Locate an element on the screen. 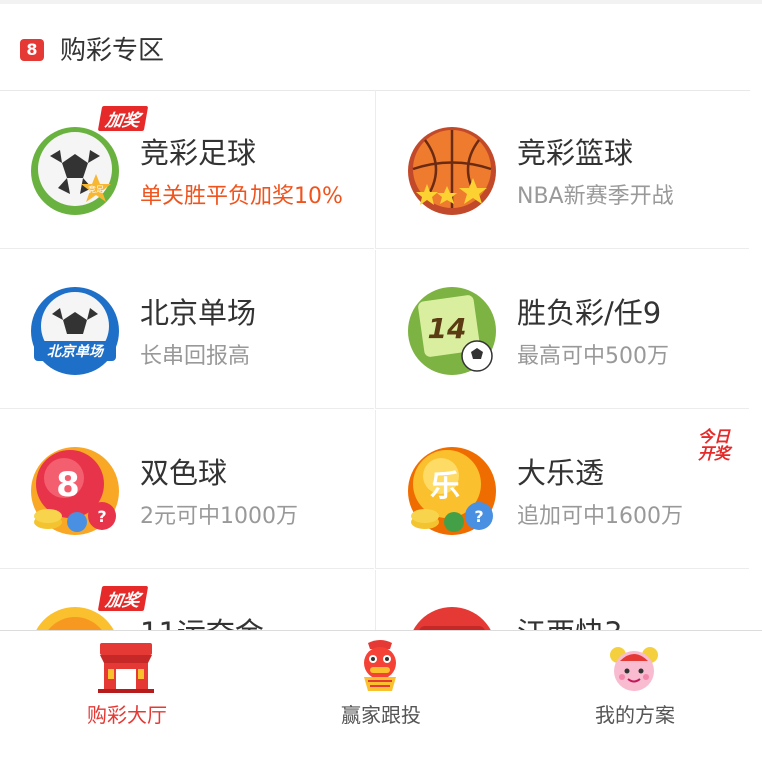 The width and height of the screenshot is (762, 765). double-color-ball-icon: 8 ? is located at coordinates (75, 491).